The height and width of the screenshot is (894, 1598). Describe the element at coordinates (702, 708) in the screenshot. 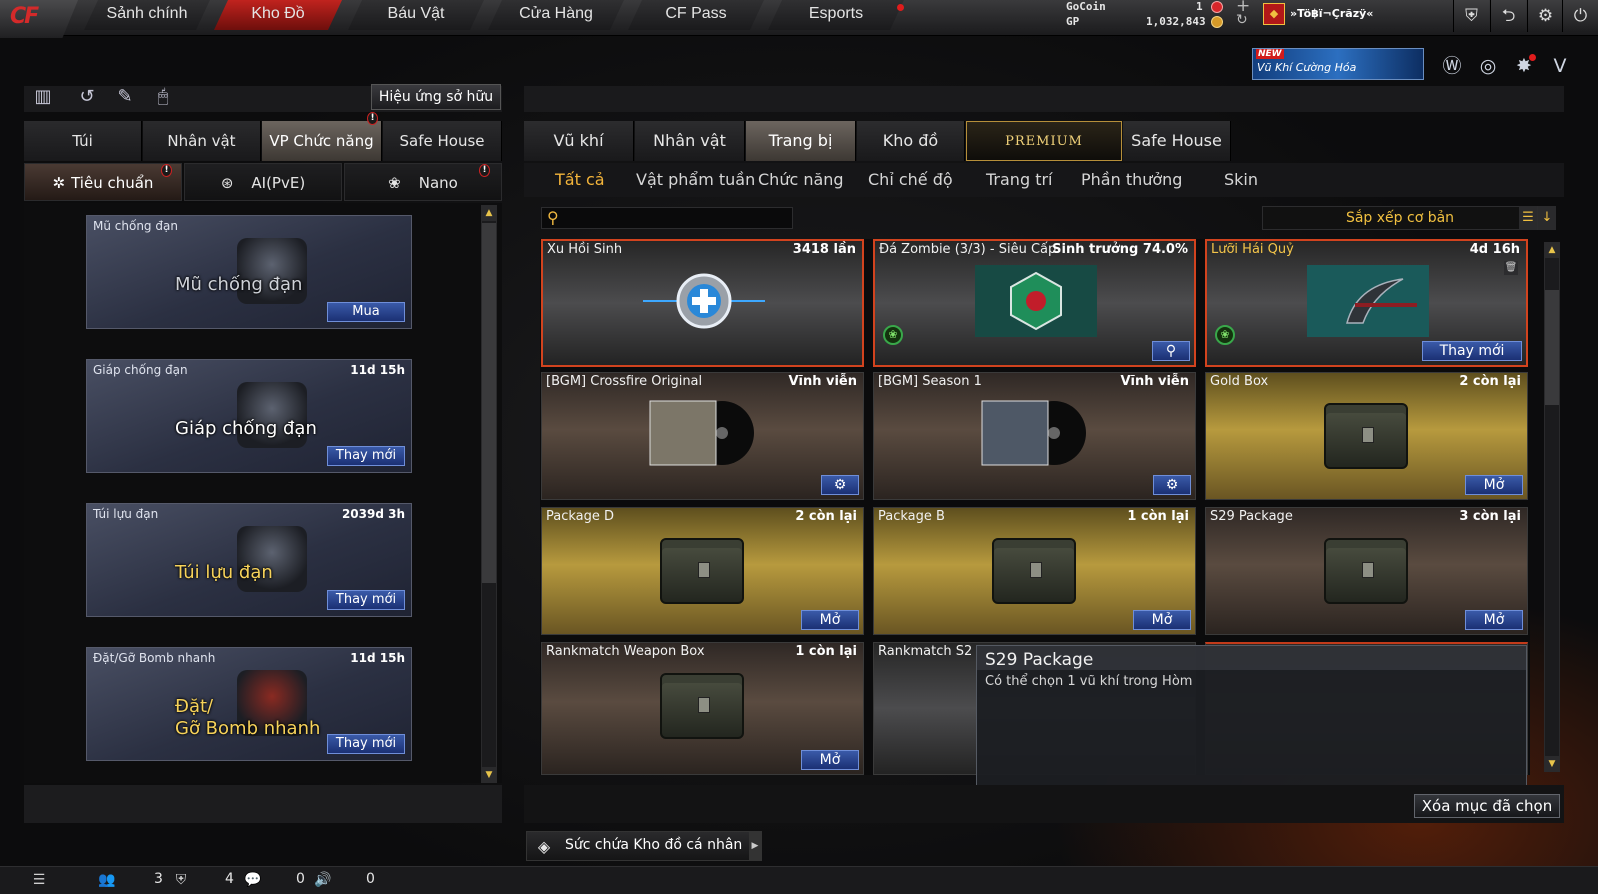

I see `item-card: Rankmatch Weapon Box 1 còn lại Mở` at that location.